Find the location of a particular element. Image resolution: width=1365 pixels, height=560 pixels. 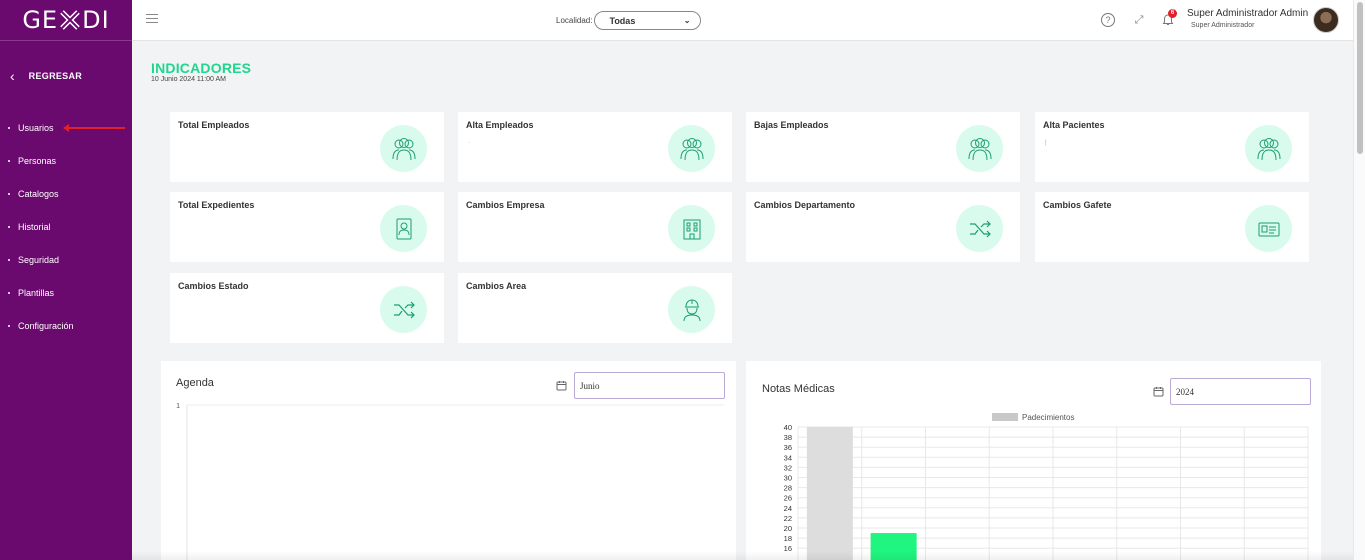

logo-mark-icon is located at coordinates (70, 20).